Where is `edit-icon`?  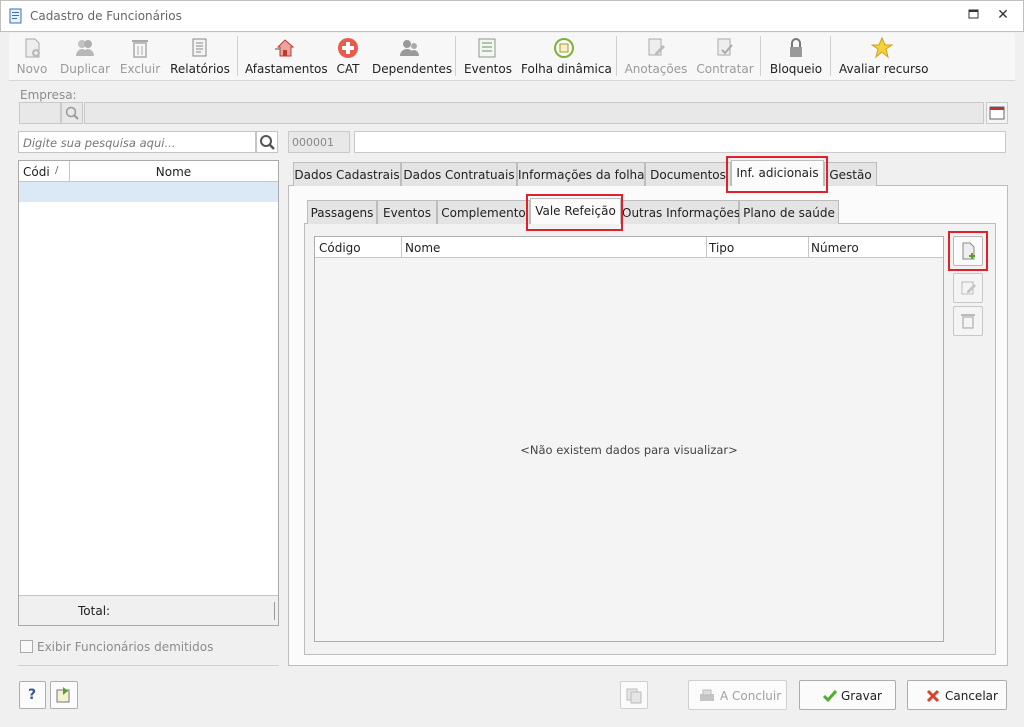
edit-icon is located at coordinates (968, 288).